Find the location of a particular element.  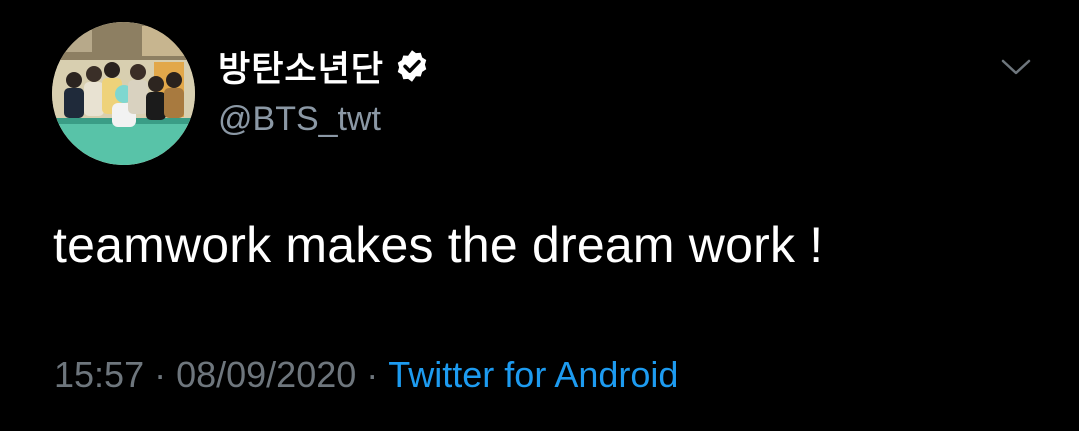

tweet-source-link: Twitter for Android is located at coordinates (533, 375).